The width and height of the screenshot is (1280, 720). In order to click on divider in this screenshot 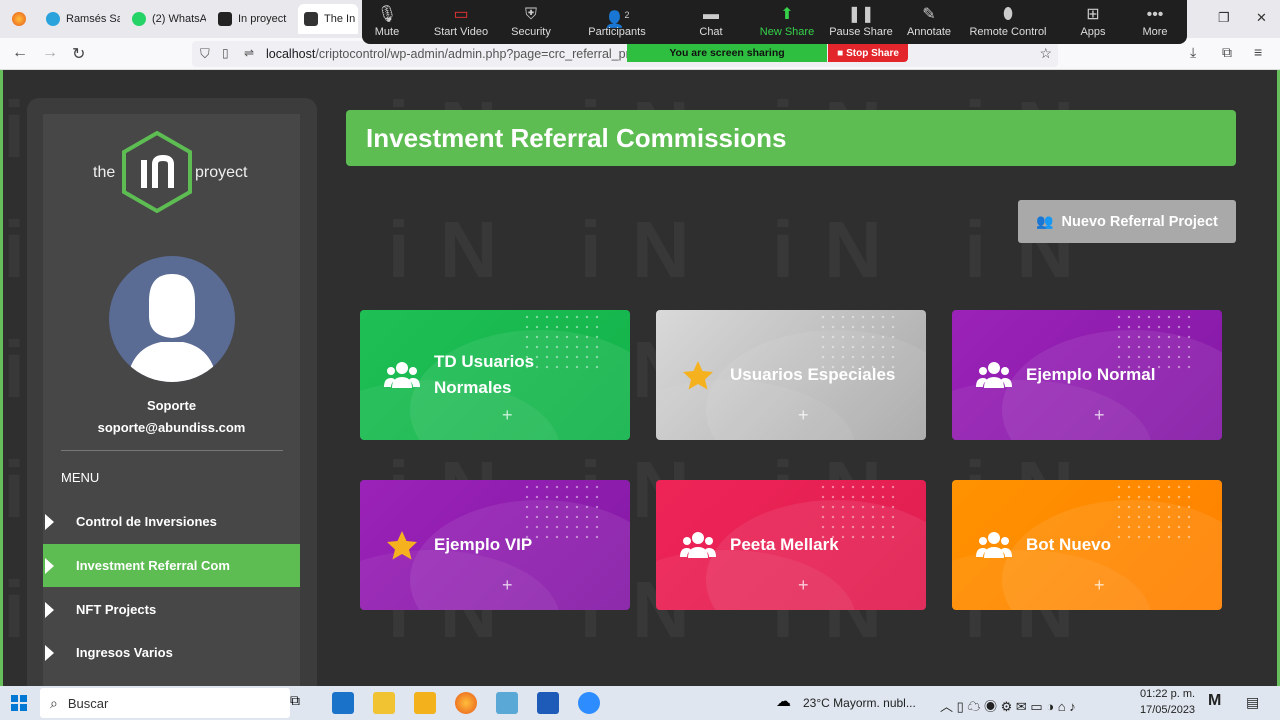, I will do `click(172, 450)`.